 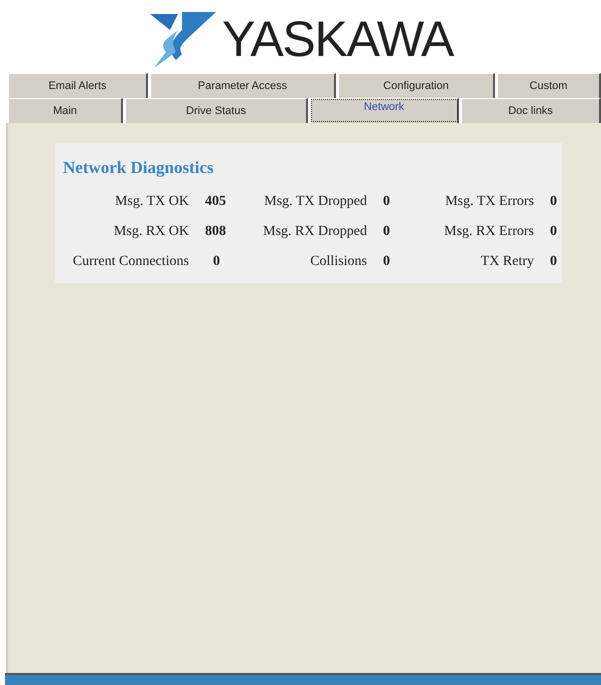 What do you see at coordinates (416, 85) in the screenshot?
I see `tab: Configuration` at bounding box center [416, 85].